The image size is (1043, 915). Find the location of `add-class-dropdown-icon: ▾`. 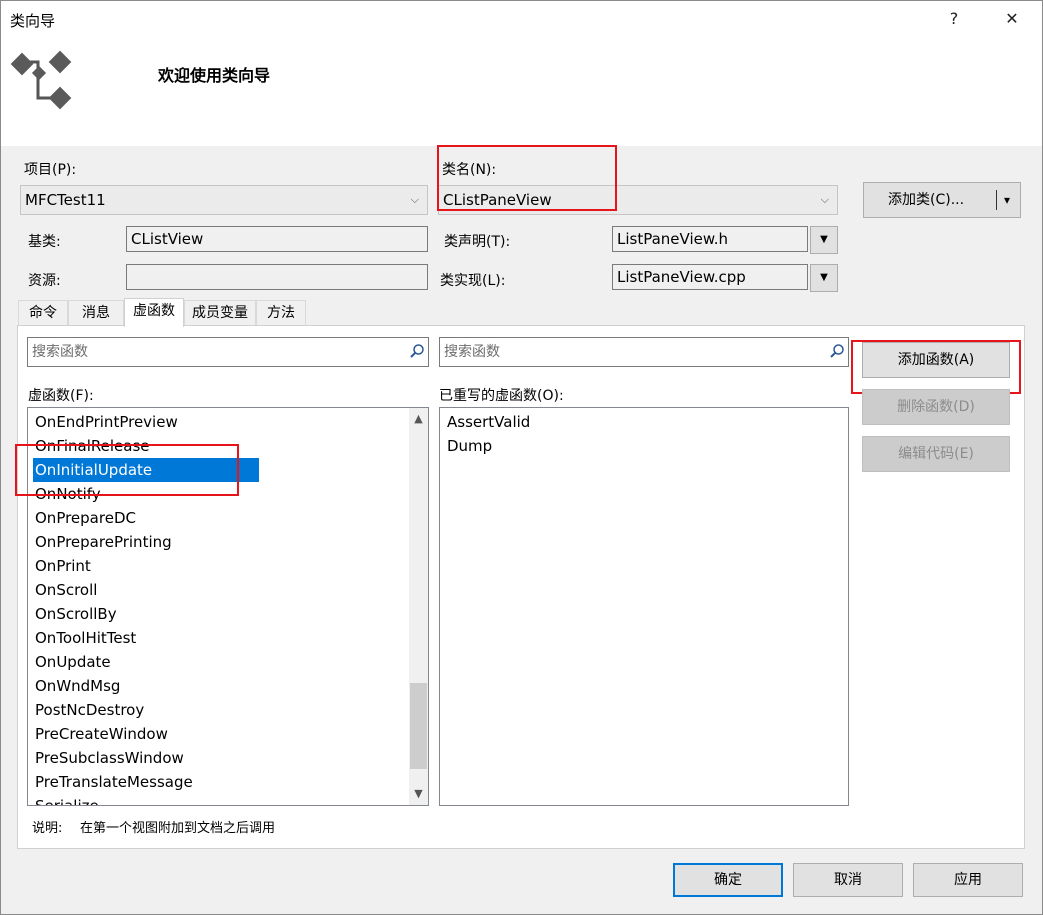

add-class-dropdown-icon: ▾ is located at coordinates (1007, 200).